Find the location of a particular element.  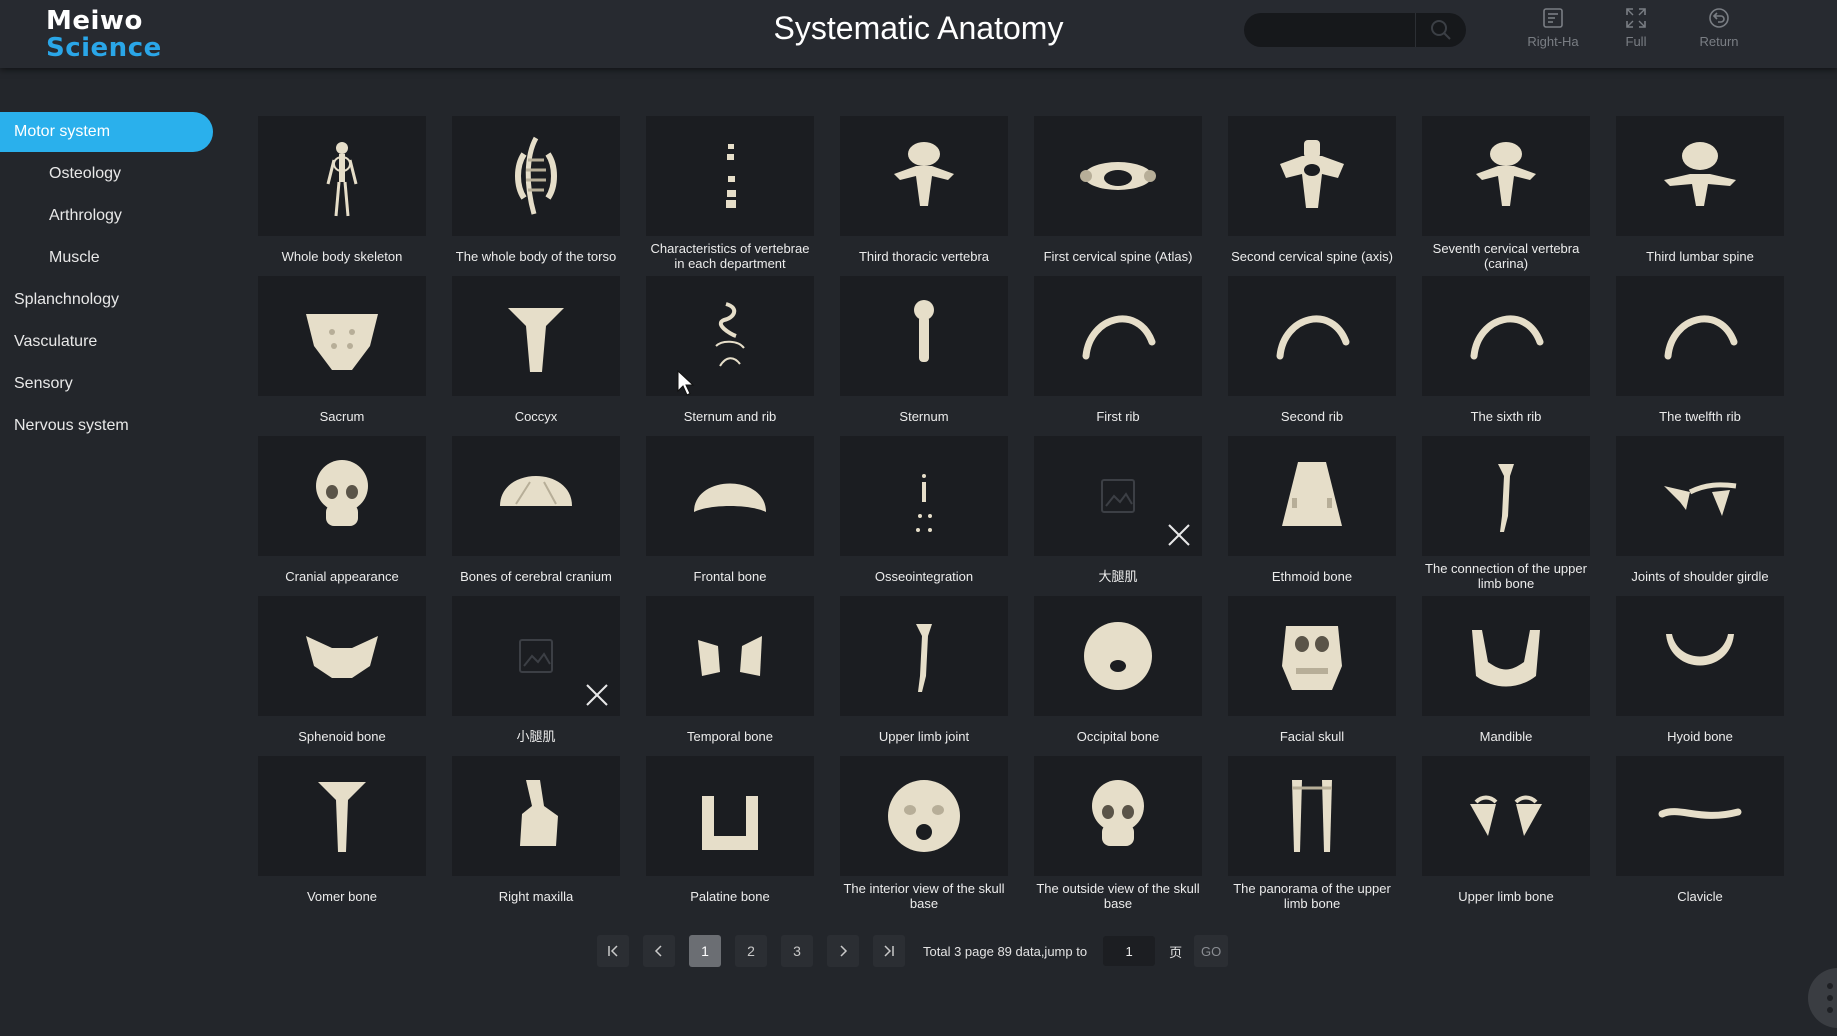

model-card: Sternum and rib is located at coordinates (730, 356).